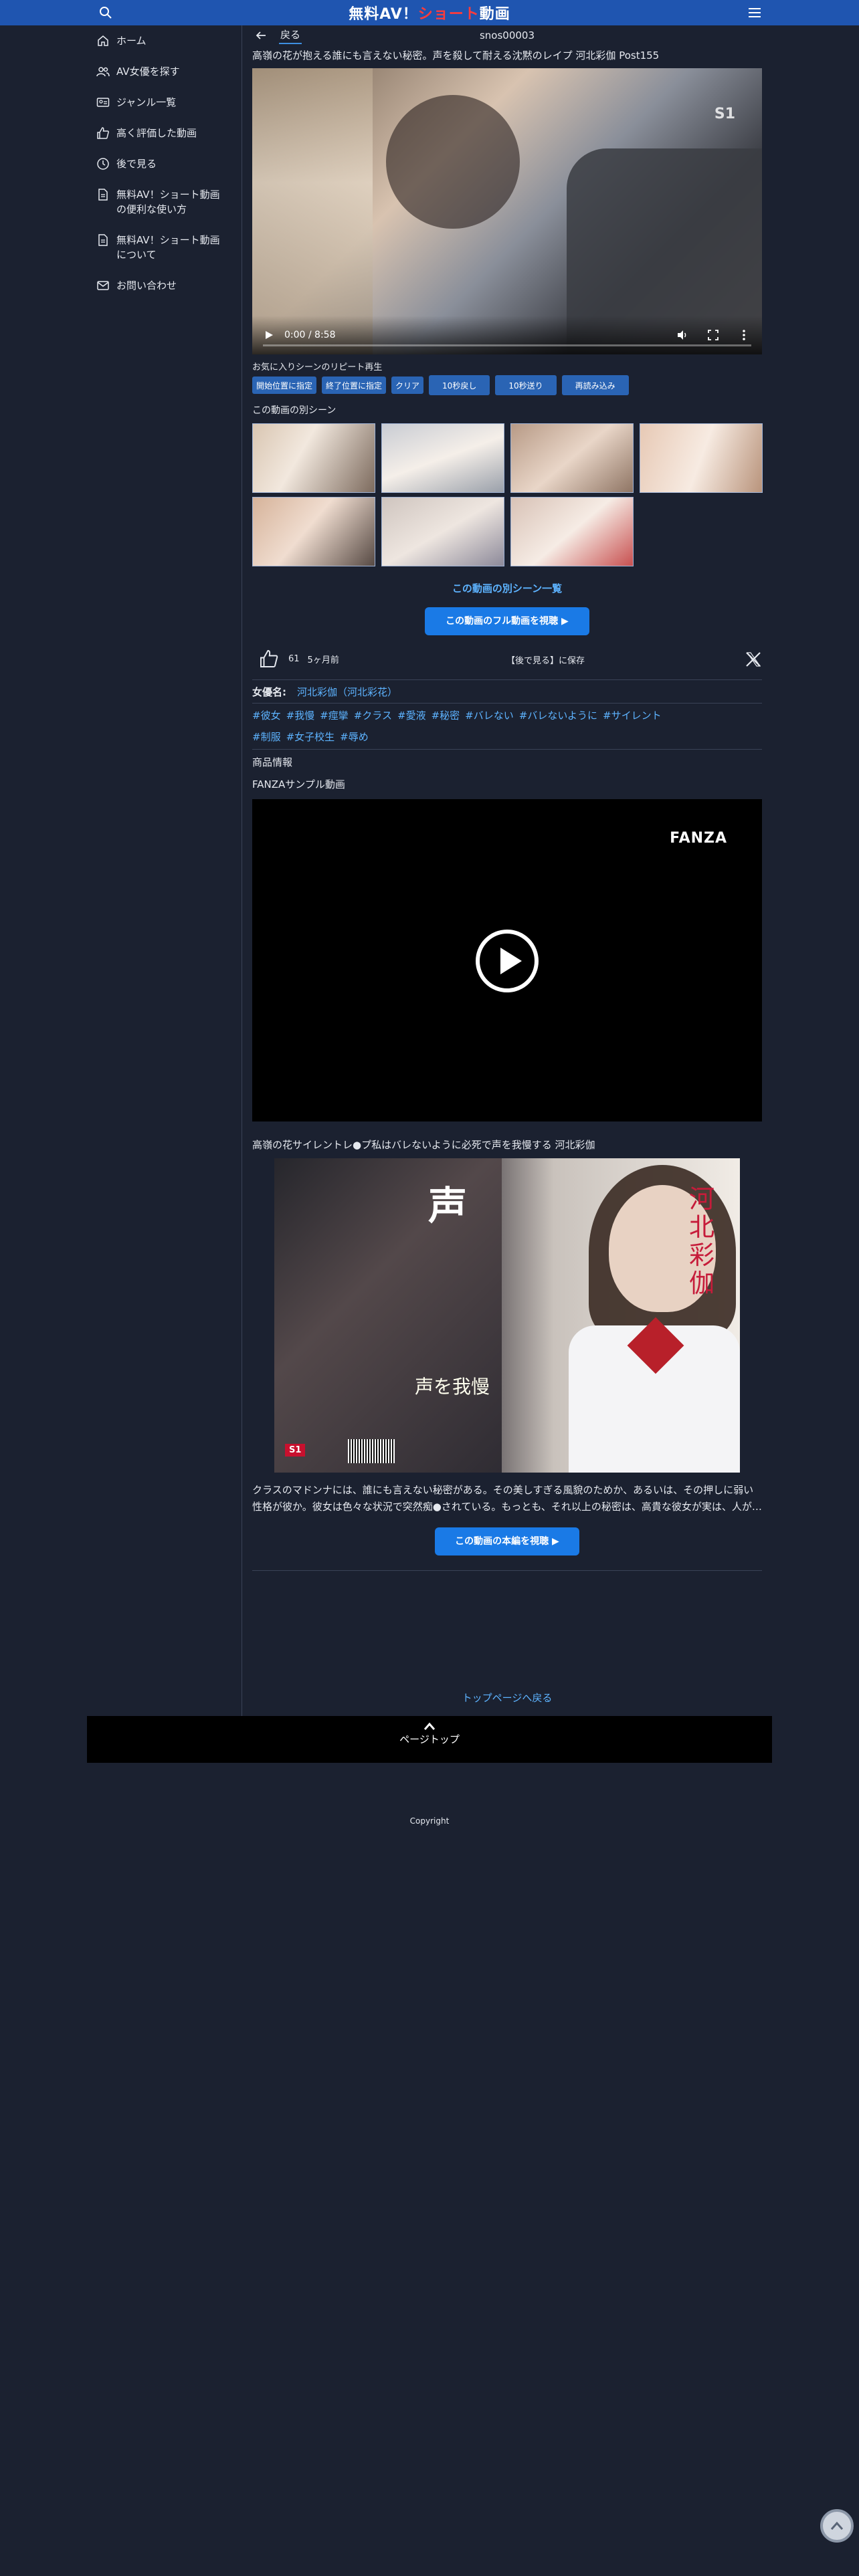 This screenshot has width=859, height=2576. I want to click on forward-10s-button: 10秒送り, so click(526, 385).